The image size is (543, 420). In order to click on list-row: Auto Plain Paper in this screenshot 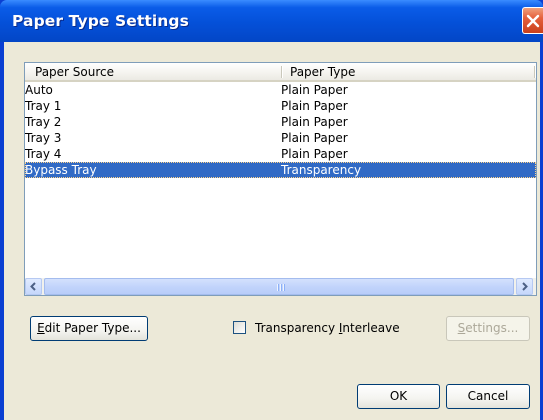, I will do `click(280, 90)`.